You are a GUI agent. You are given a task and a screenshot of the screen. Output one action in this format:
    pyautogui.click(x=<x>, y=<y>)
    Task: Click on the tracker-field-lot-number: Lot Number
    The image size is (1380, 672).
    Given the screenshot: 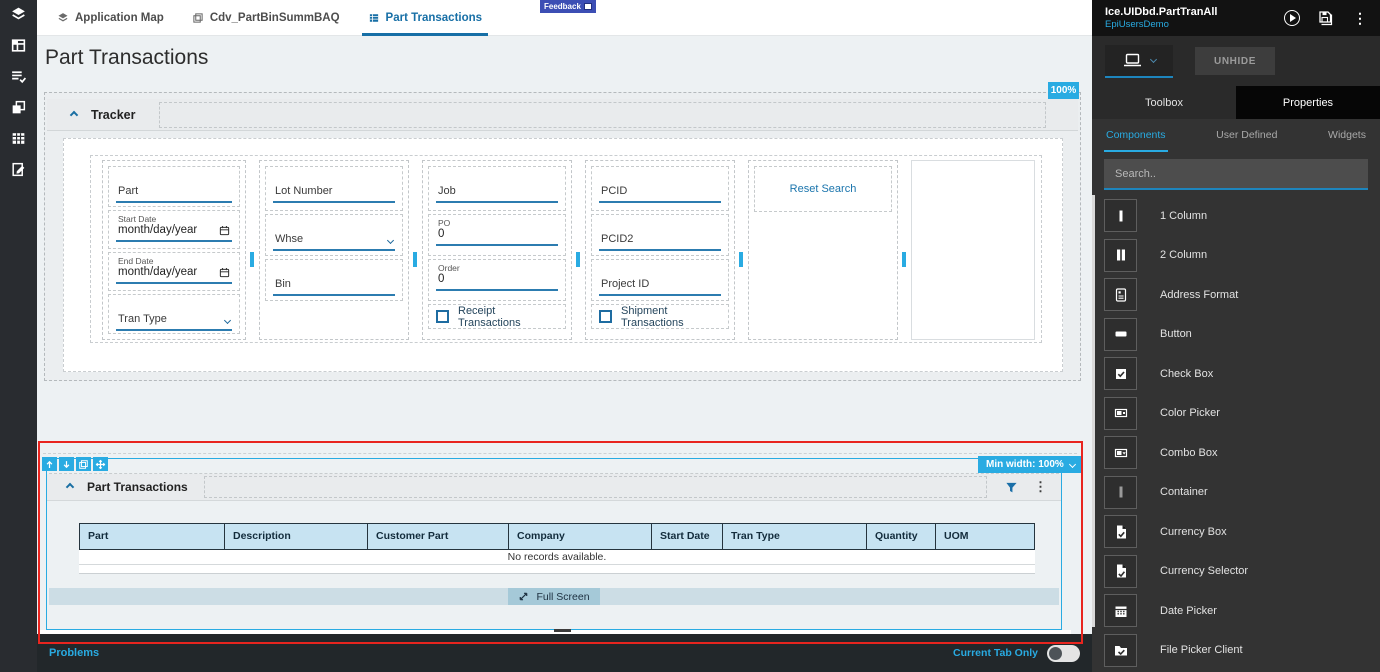 What is the action you would take?
    pyautogui.click(x=334, y=188)
    